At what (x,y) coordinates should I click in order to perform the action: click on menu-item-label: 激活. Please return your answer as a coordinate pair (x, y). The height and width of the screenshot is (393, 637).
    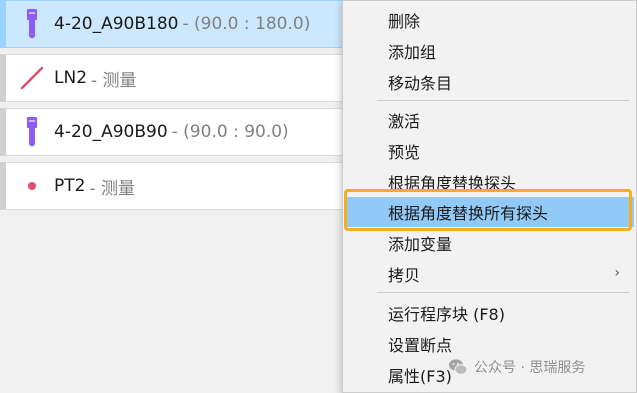
    Looking at the image, I should click on (404, 121).